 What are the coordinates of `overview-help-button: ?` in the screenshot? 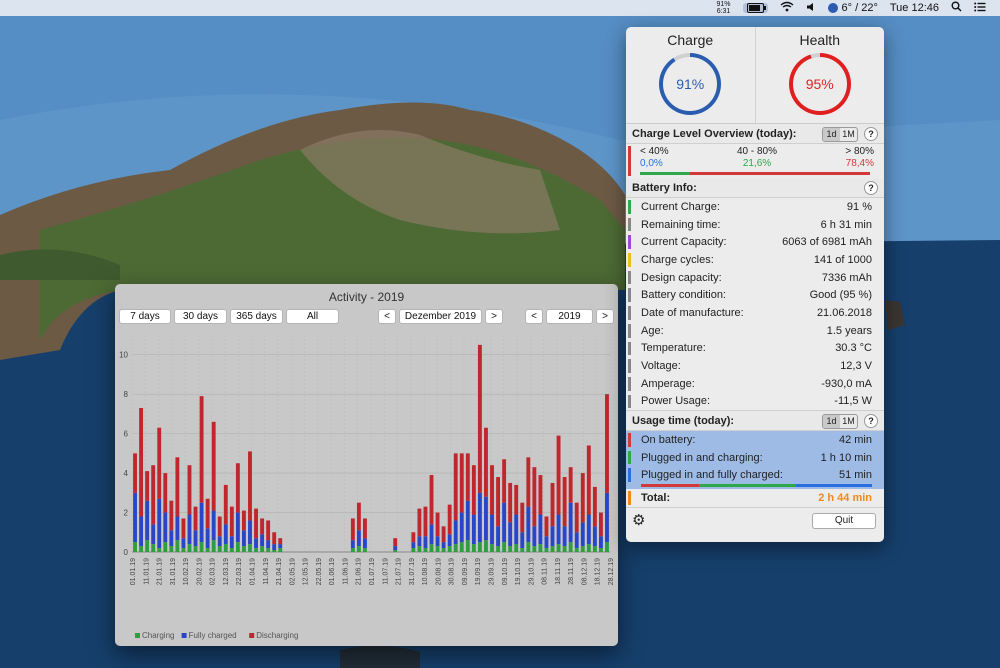 It's located at (871, 134).